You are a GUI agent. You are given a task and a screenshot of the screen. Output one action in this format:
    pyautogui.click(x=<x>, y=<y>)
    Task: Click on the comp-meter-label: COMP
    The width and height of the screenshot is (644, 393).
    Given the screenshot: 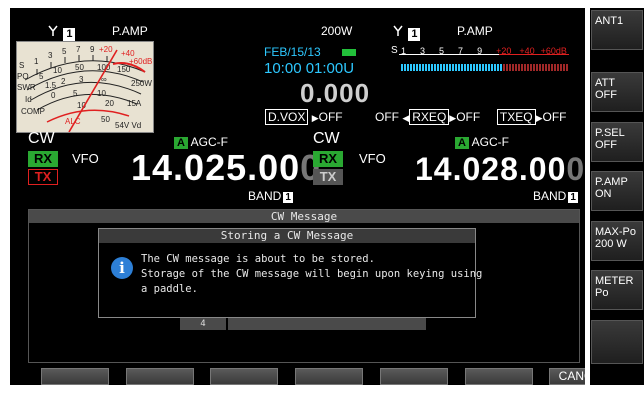 What is the action you would take?
    pyautogui.click(x=33, y=111)
    